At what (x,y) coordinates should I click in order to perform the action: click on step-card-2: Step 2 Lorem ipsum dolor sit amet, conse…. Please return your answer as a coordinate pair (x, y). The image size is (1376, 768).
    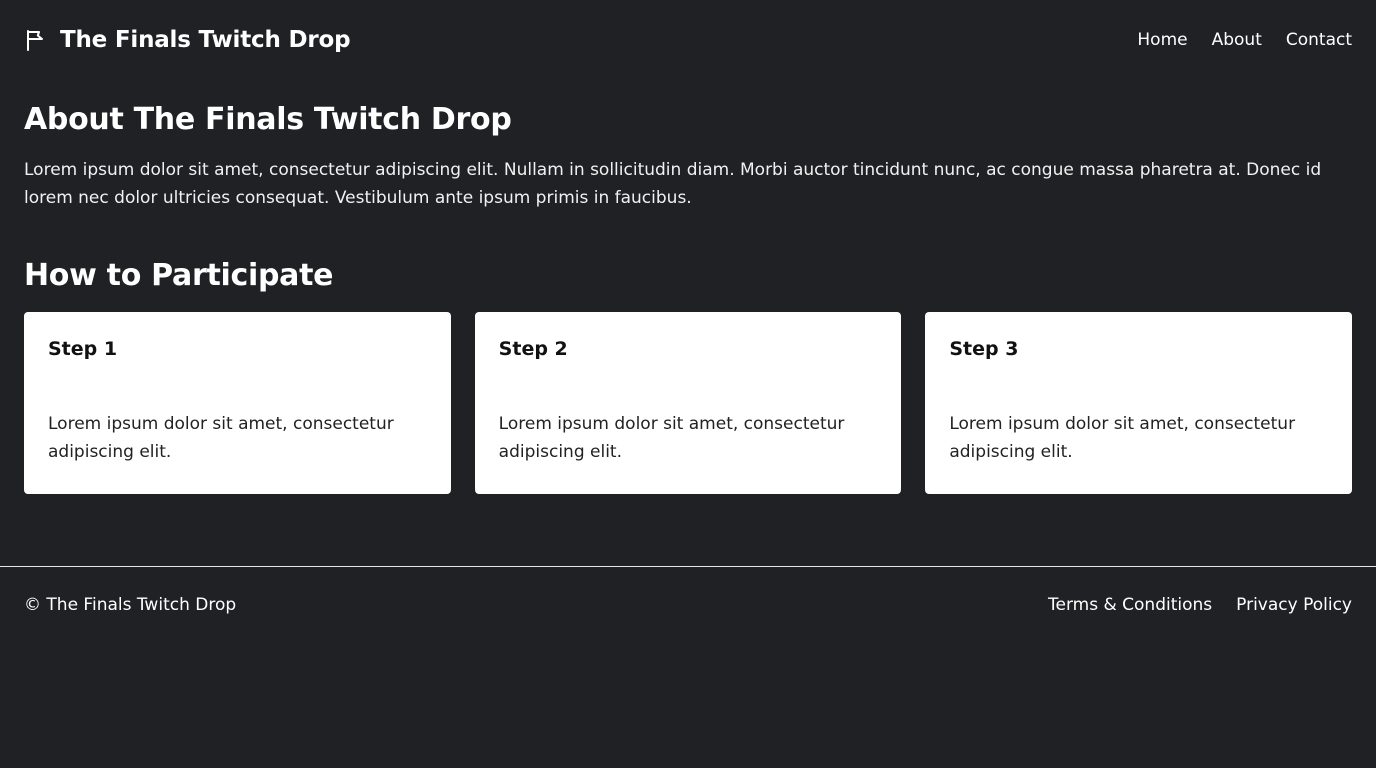
    Looking at the image, I should click on (688, 403).